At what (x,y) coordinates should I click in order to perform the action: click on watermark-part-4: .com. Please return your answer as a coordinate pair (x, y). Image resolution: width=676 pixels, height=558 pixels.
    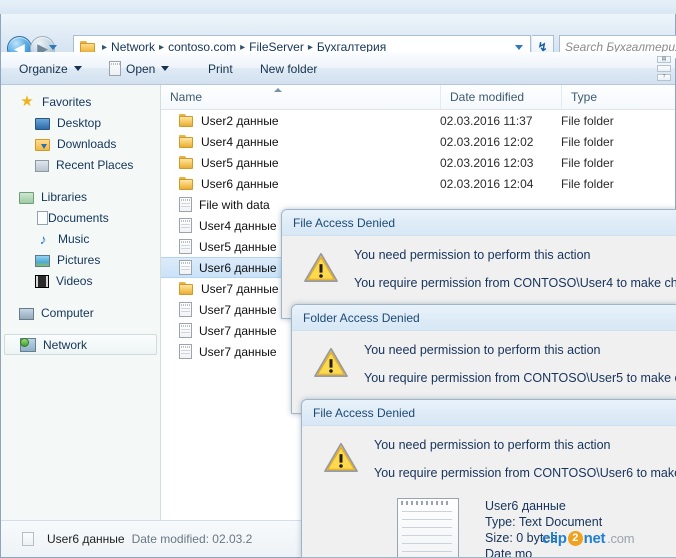
    Looking at the image, I should click on (621, 538).